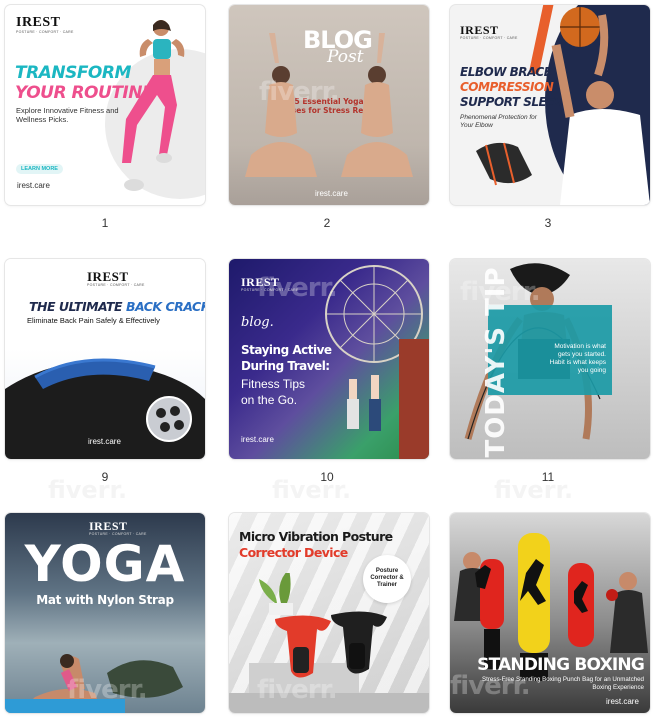  I want to click on blog-tag: blog., so click(257, 322).